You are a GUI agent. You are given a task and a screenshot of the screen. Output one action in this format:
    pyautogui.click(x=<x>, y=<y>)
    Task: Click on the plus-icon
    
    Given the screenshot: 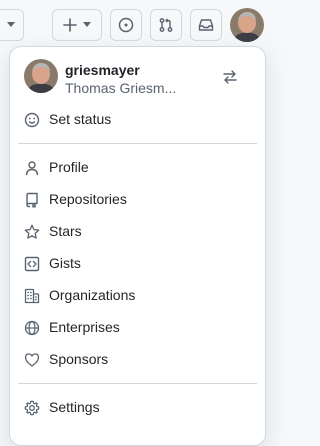 What is the action you would take?
    pyautogui.click(x=70, y=25)
    